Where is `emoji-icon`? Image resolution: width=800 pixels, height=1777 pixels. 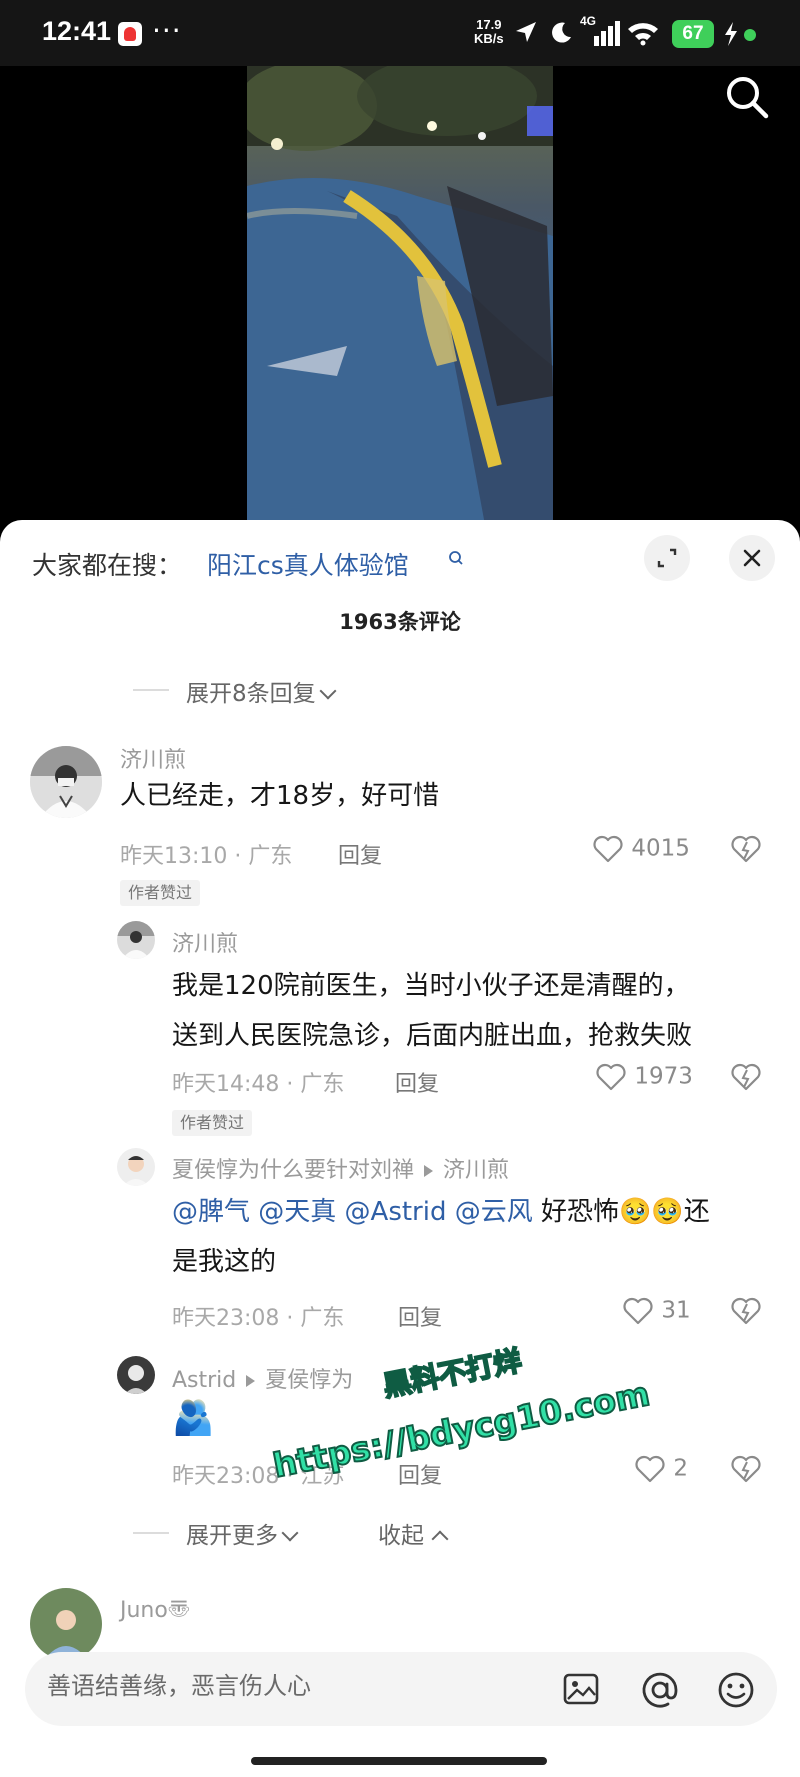 emoji-icon is located at coordinates (736, 1690).